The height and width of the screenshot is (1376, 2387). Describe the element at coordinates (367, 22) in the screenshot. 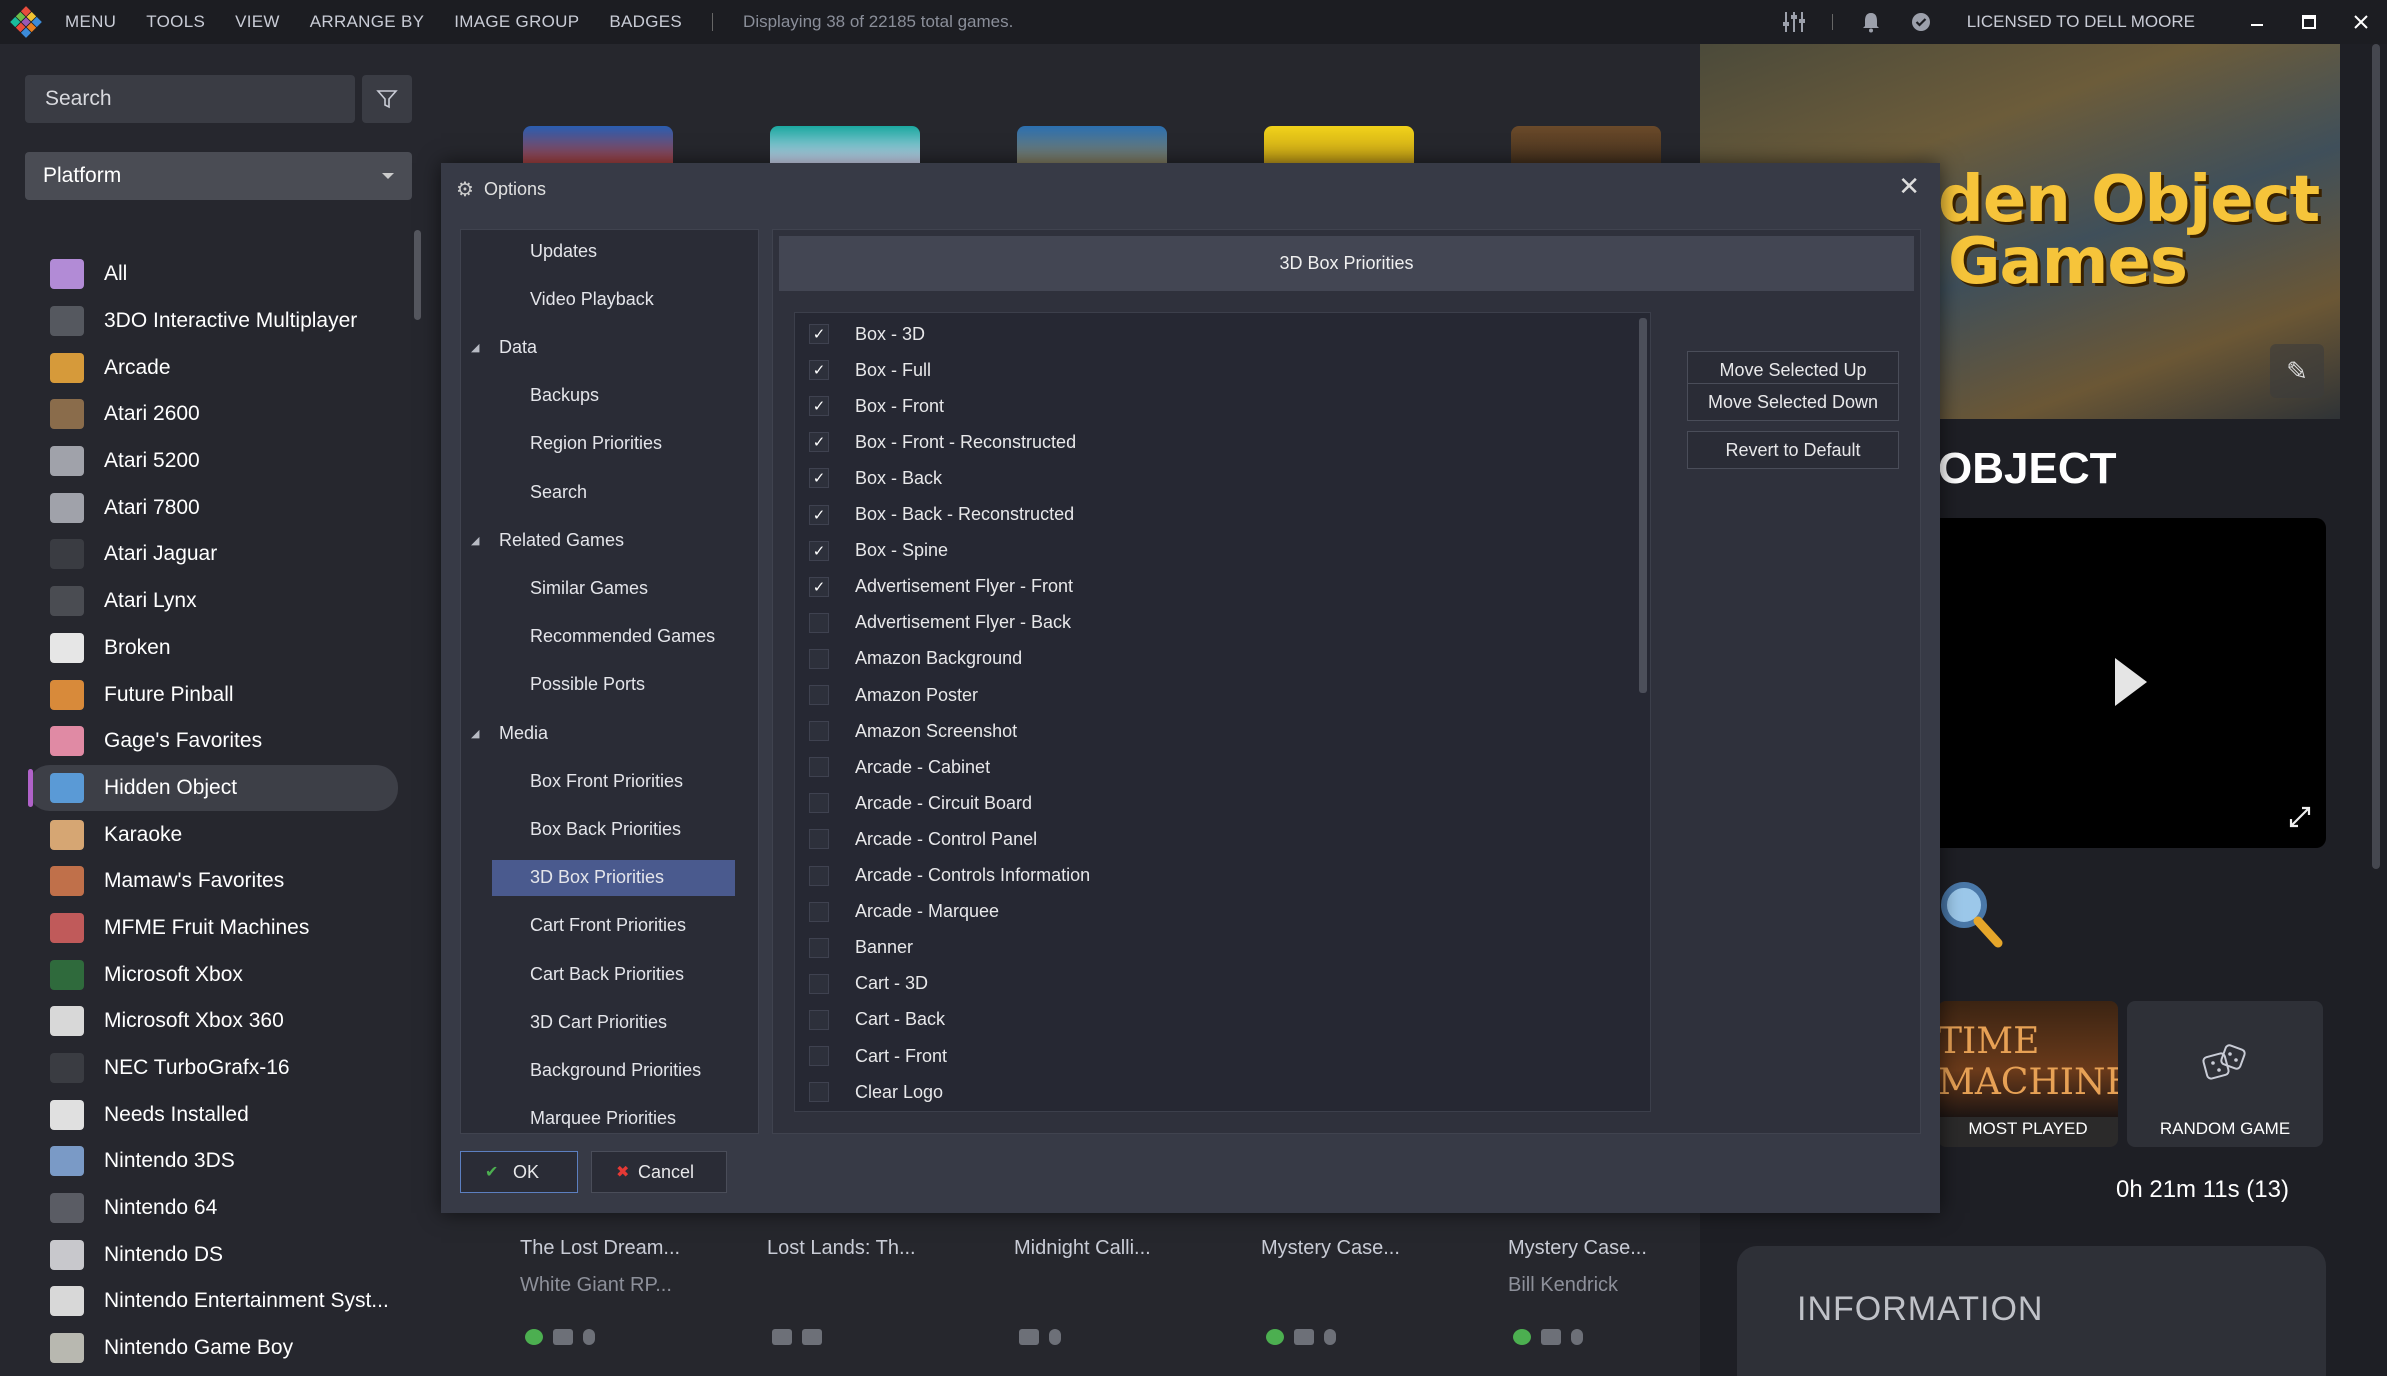

I see `menu-arrange-by: ARRANGE BY` at that location.